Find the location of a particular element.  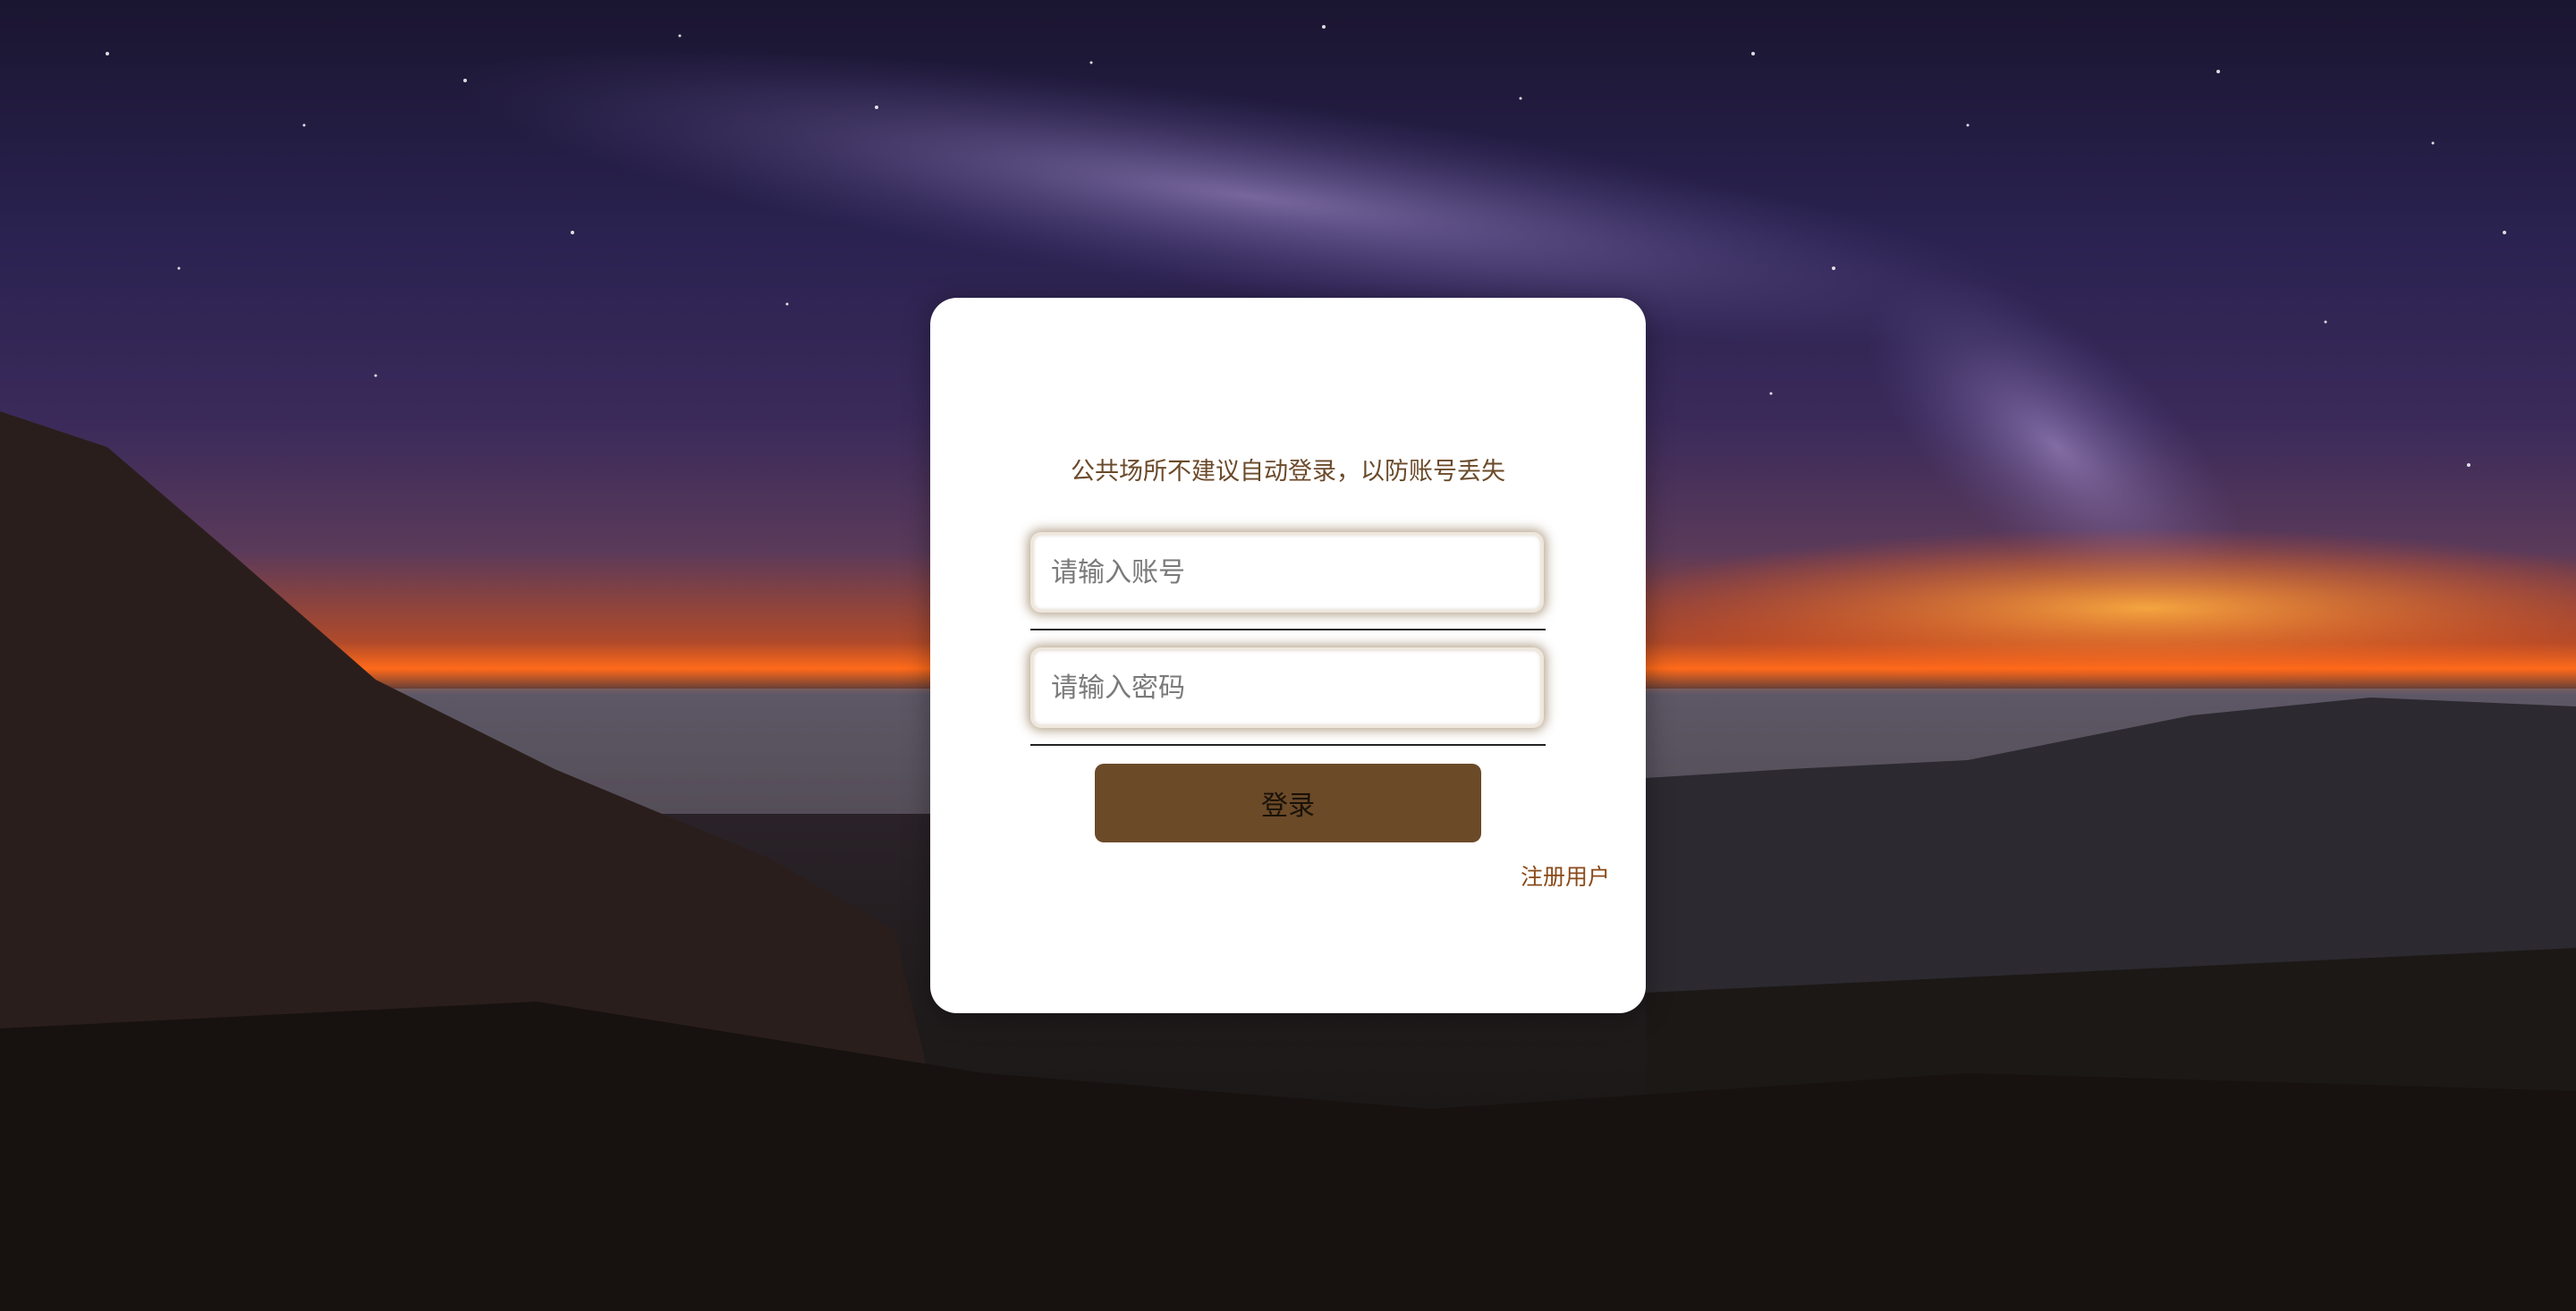

account-field-group is located at coordinates (1288, 581).